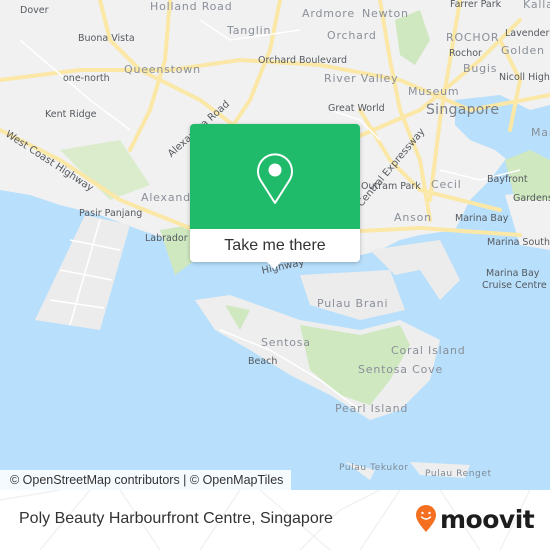 The width and height of the screenshot is (550, 550). Describe the element at coordinates (401, 369) in the screenshot. I see `label-sentosa-cove: Sentosa Cove` at that location.